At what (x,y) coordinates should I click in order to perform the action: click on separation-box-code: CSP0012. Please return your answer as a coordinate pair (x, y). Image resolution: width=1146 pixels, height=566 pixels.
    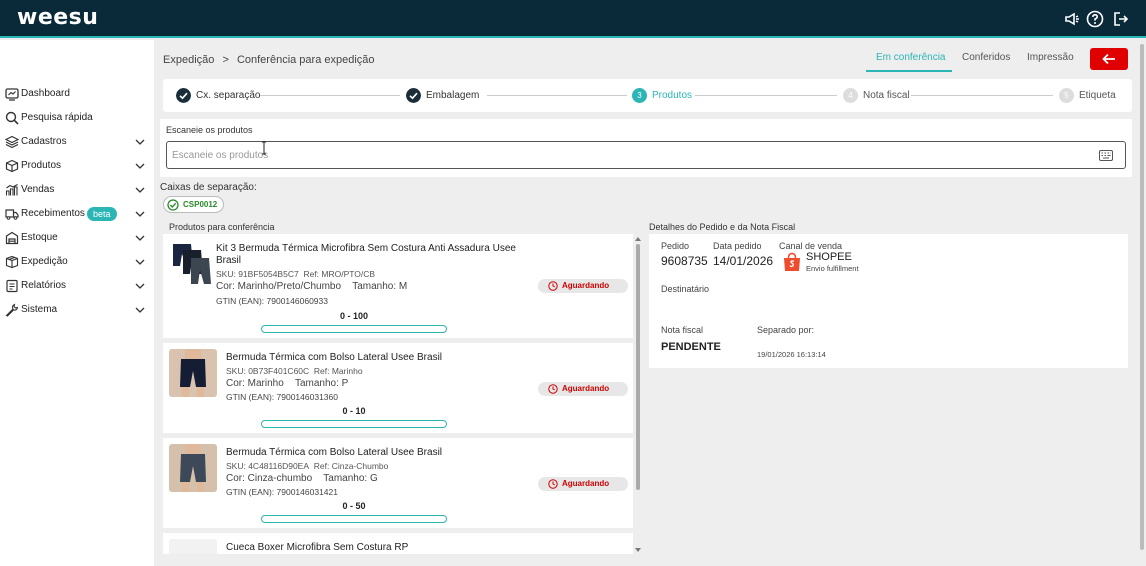
    Looking at the image, I should click on (200, 204).